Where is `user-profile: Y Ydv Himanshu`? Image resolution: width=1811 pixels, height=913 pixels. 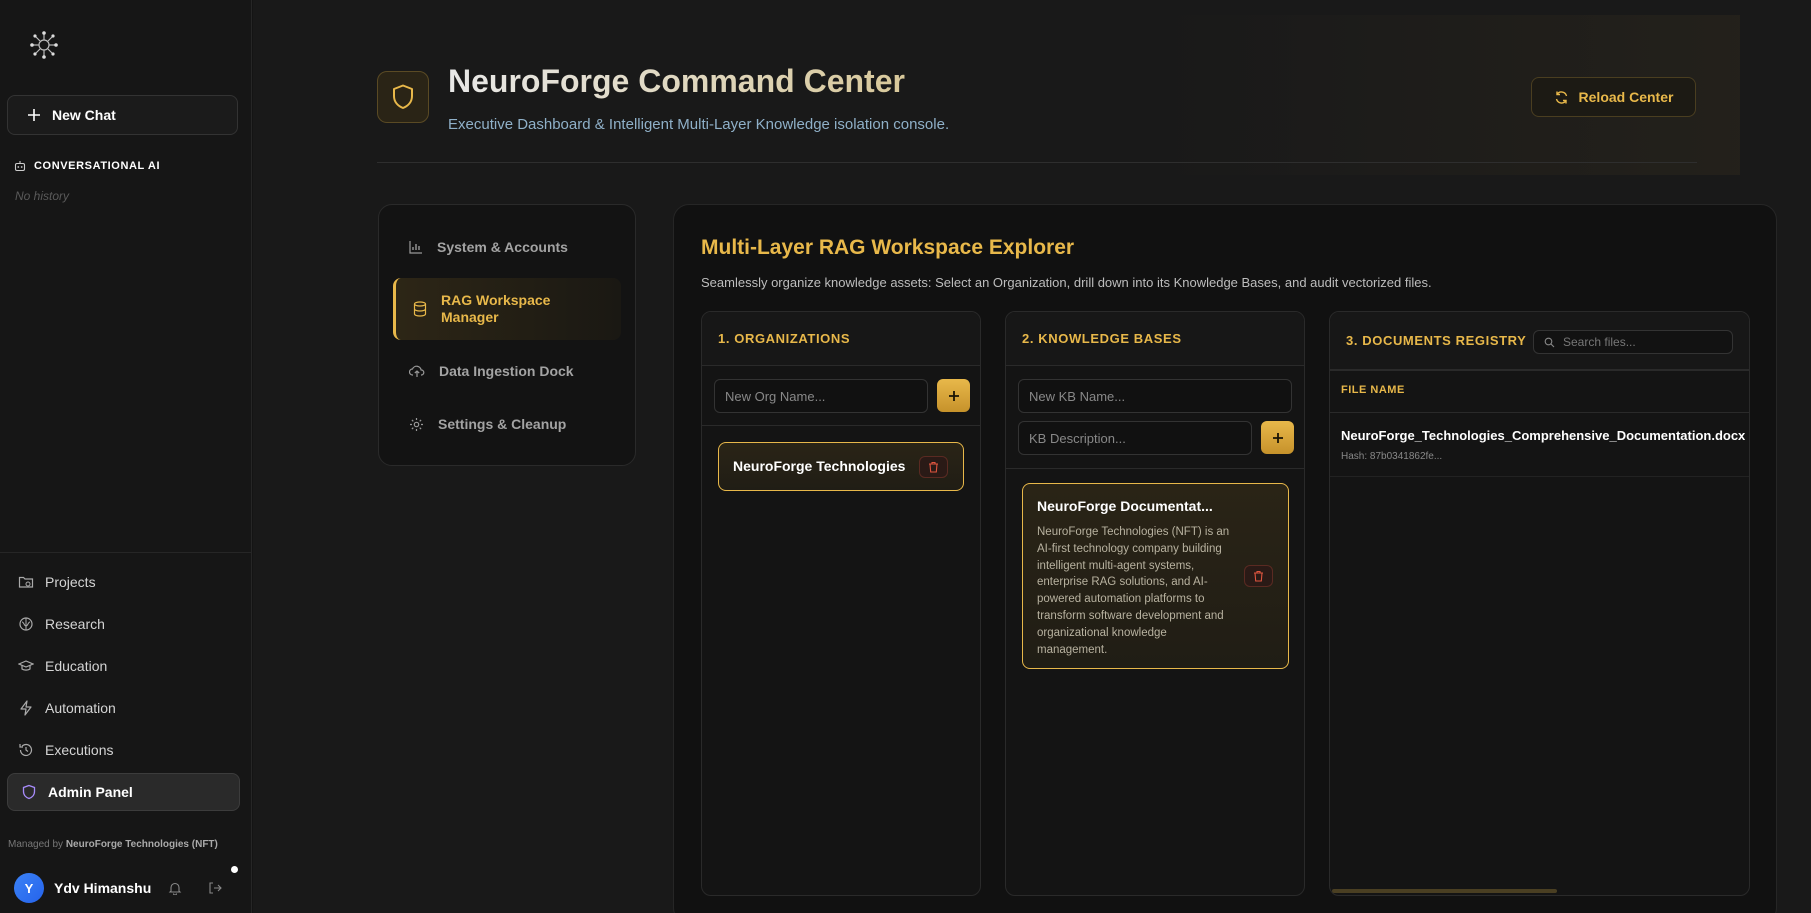
user-profile: Y Ydv Himanshu is located at coordinates (124, 888).